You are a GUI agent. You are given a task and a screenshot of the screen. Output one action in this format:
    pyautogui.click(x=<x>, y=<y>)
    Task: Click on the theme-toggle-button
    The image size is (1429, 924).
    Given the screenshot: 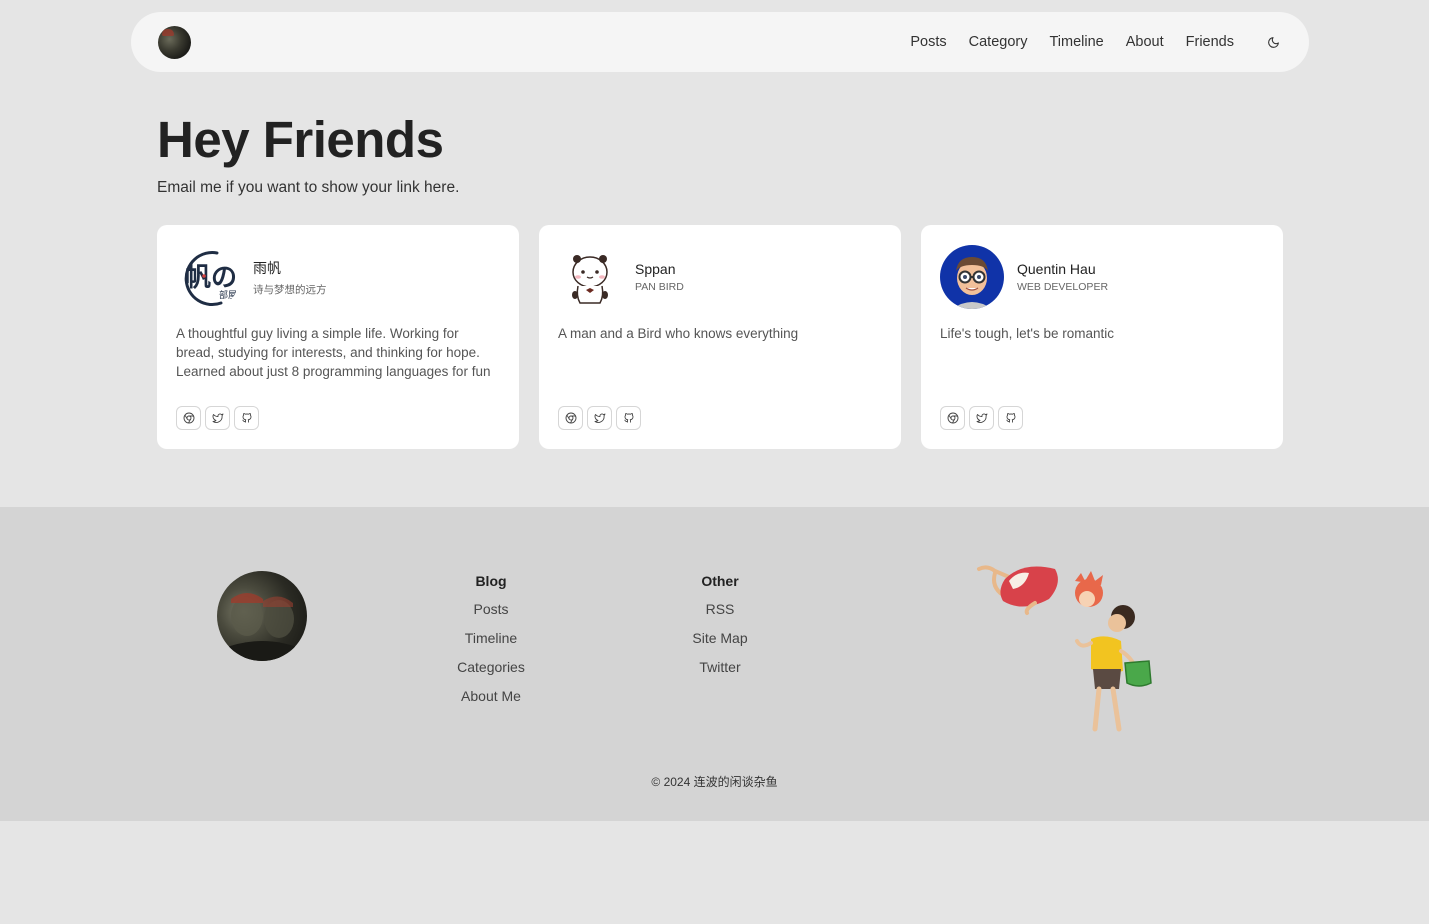 What is the action you would take?
    pyautogui.click(x=1273, y=42)
    